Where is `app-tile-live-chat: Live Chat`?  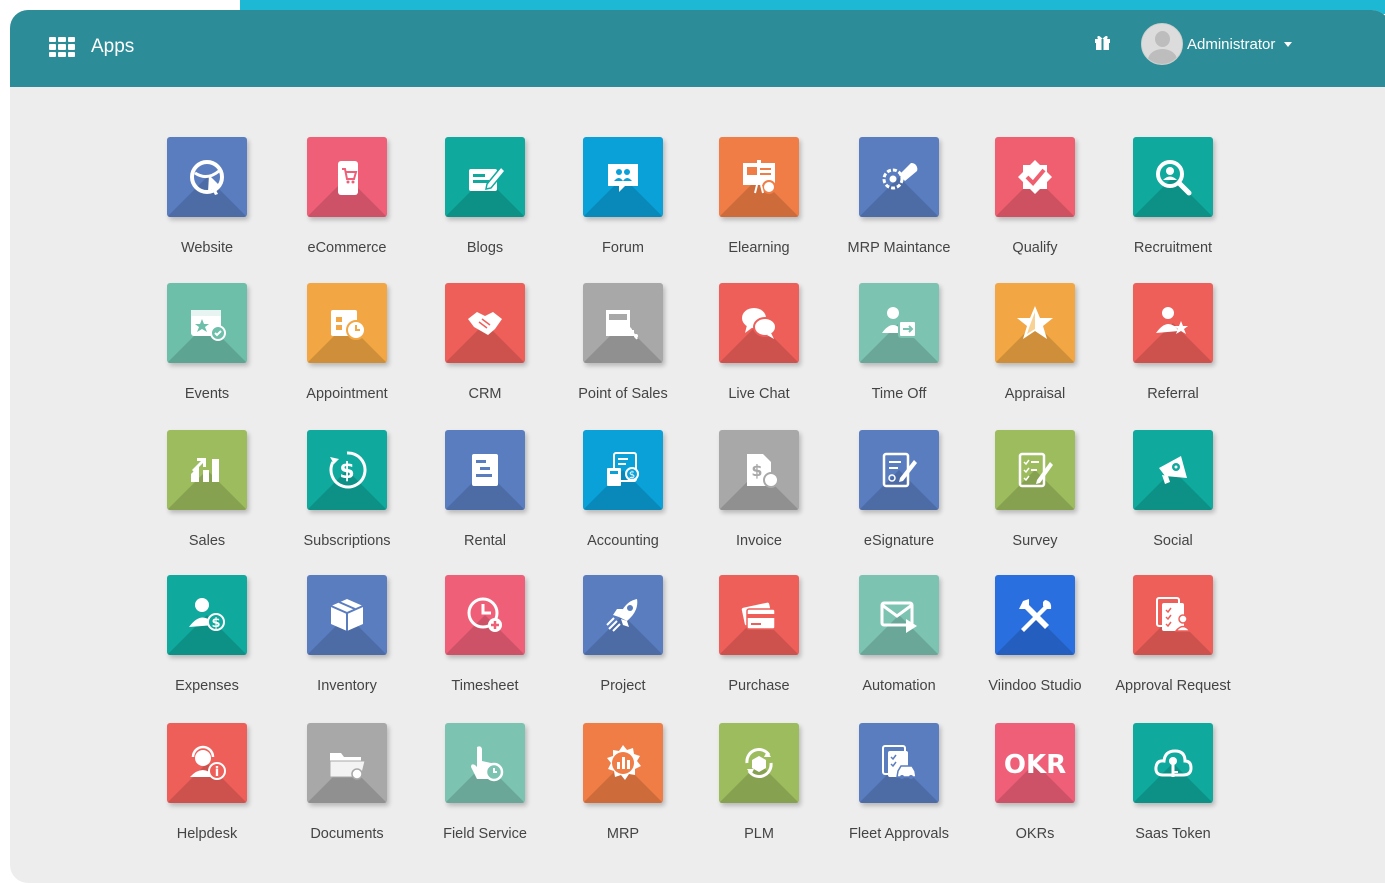 app-tile-live-chat: Live Chat is located at coordinates (759, 348).